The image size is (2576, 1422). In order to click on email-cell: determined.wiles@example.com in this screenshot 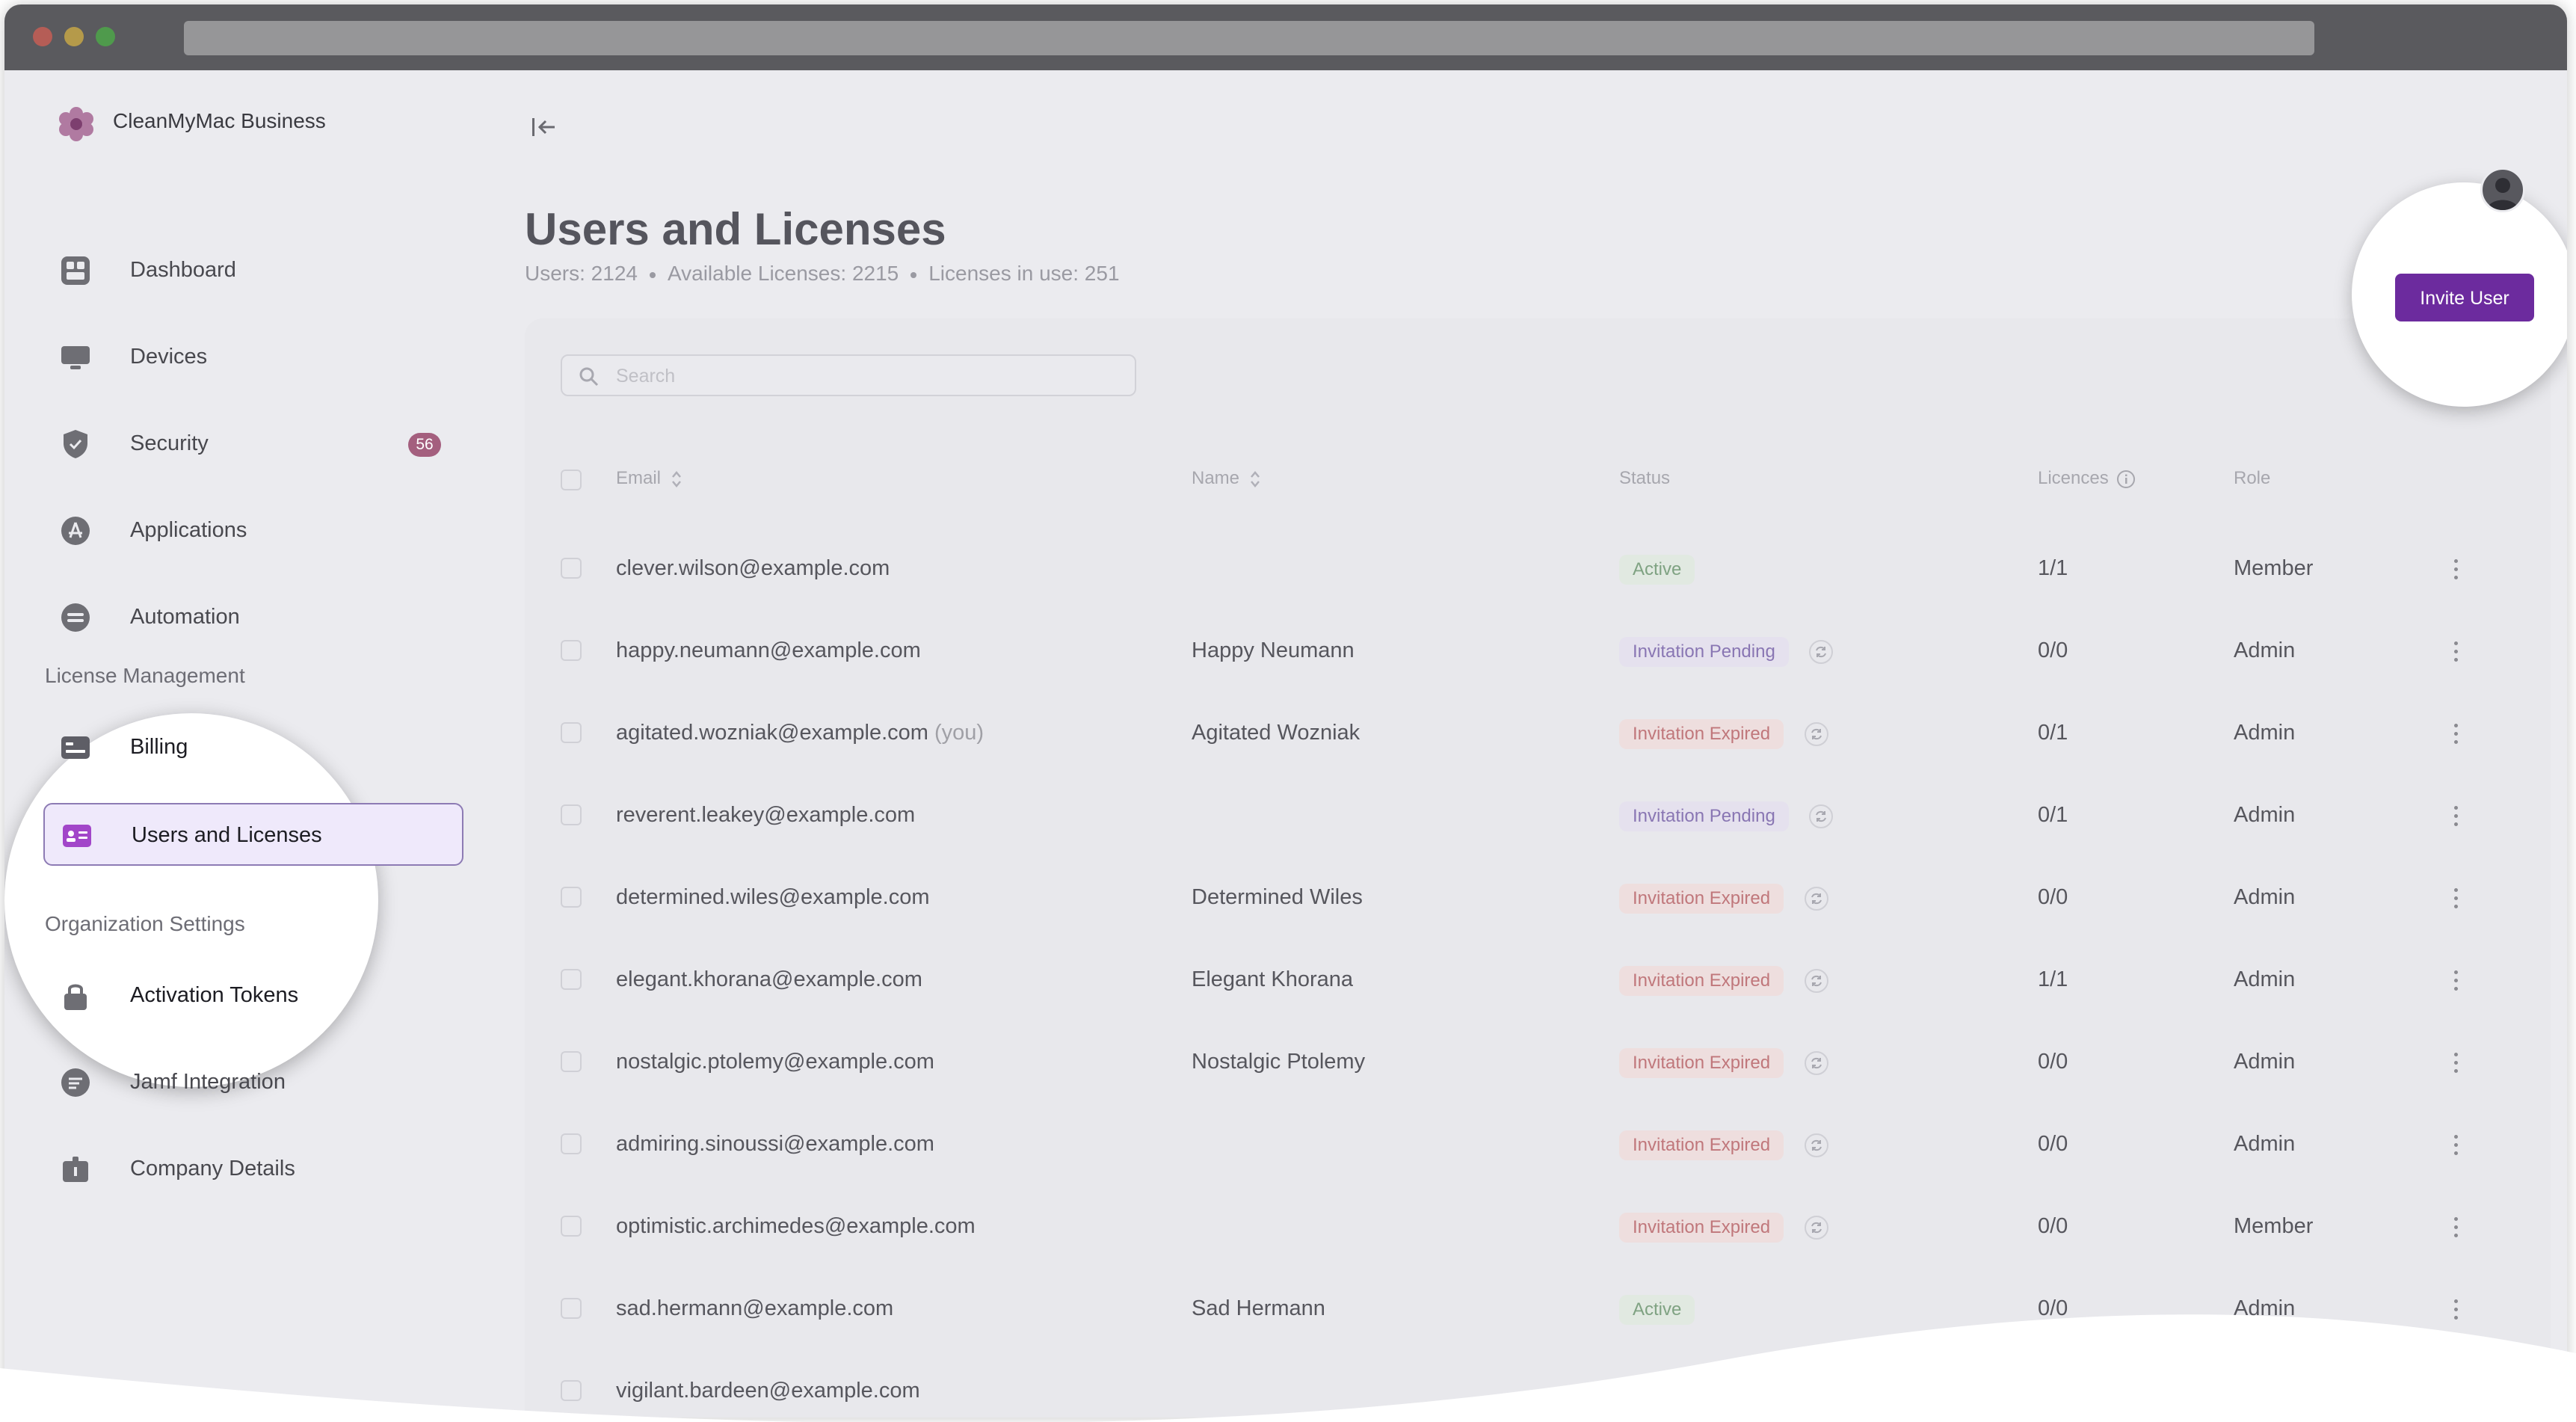, I will do `click(773, 897)`.